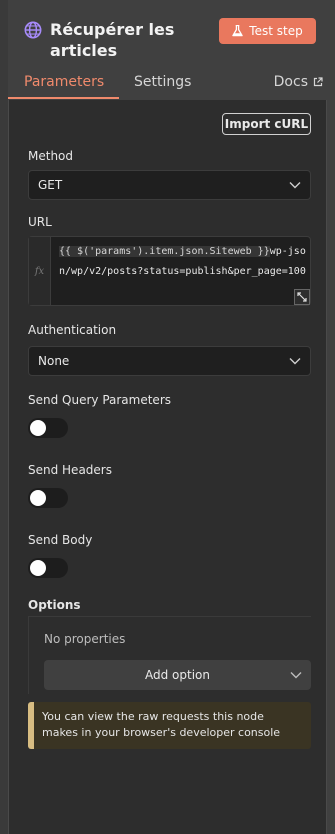 This screenshot has width=335, height=834. What do you see at coordinates (238, 31) in the screenshot?
I see `flask-icon` at bounding box center [238, 31].